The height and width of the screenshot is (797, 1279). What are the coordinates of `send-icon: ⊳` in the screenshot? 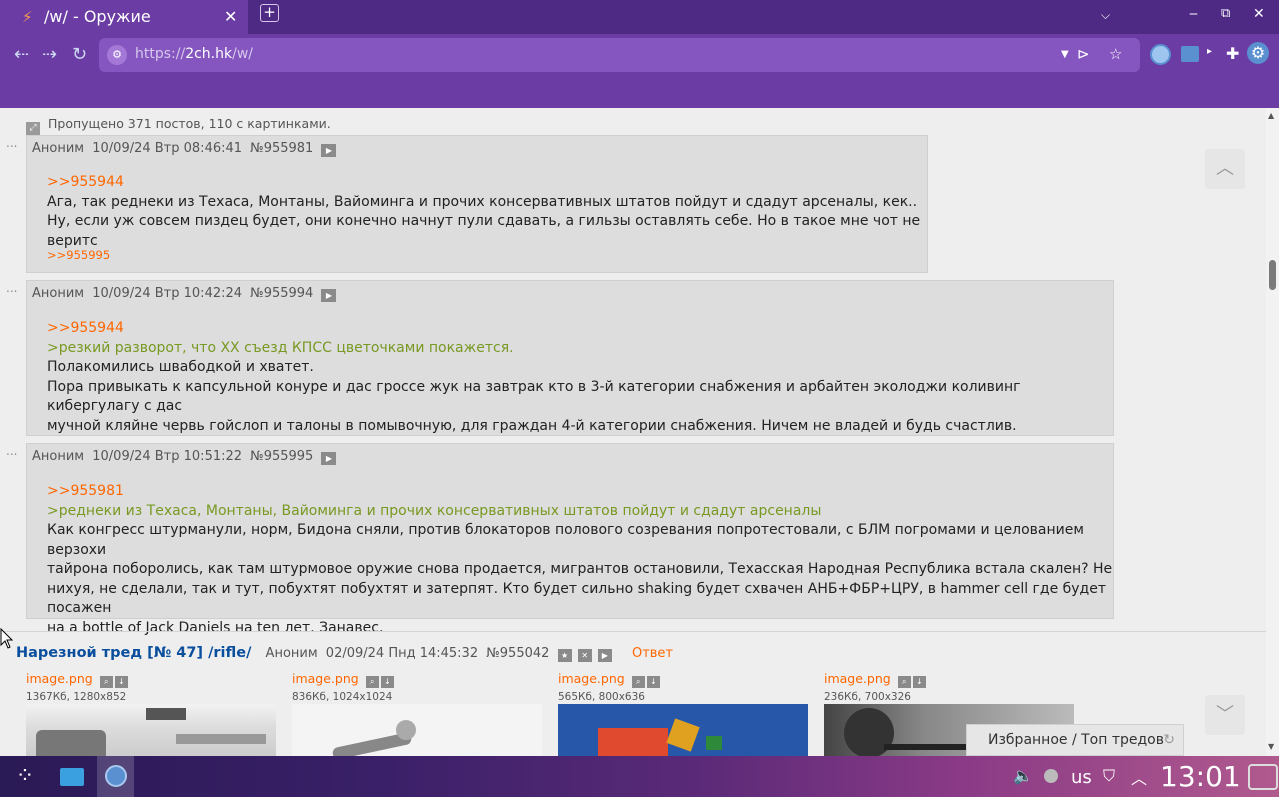 It's located at (1083, 54).